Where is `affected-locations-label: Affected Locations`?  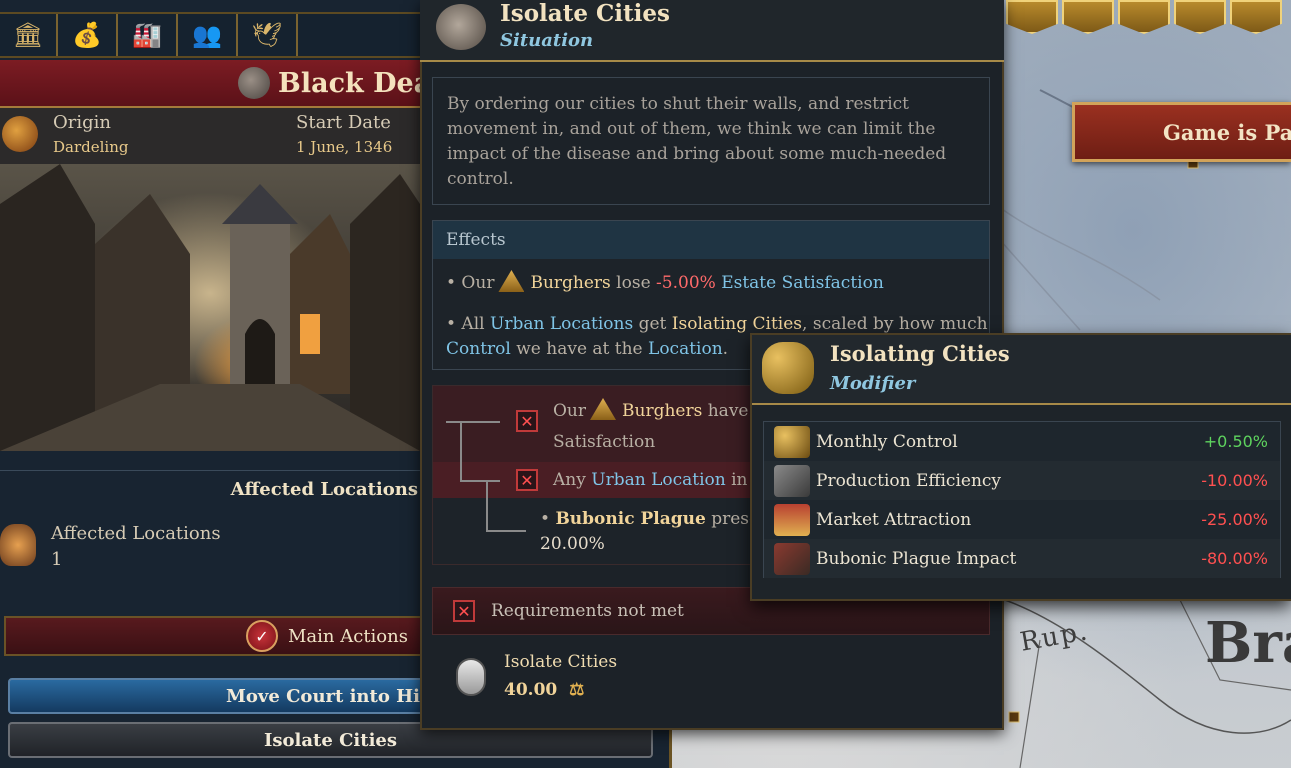
affected-locations-label: Affected Locations is located at coordinates (136, 533).